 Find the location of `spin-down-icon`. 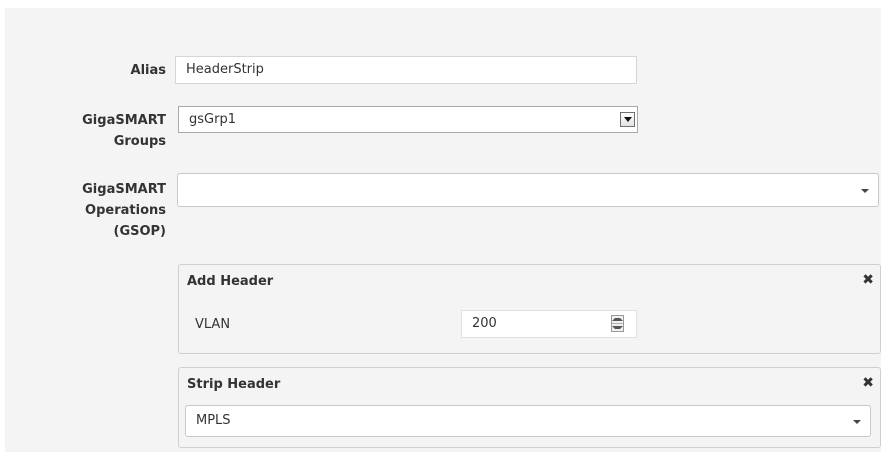

spin-down-icon is located at coordinates (617, 327).